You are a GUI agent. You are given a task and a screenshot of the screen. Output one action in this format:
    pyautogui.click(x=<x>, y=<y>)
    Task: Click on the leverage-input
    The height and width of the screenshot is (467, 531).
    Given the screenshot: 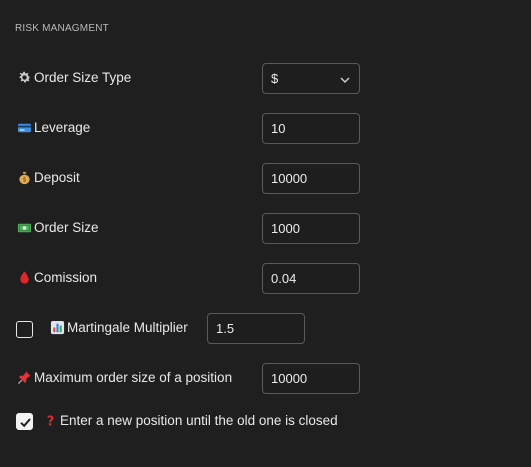 What is the action you would take?
    pyautogui.click(x=311, y=128)
    